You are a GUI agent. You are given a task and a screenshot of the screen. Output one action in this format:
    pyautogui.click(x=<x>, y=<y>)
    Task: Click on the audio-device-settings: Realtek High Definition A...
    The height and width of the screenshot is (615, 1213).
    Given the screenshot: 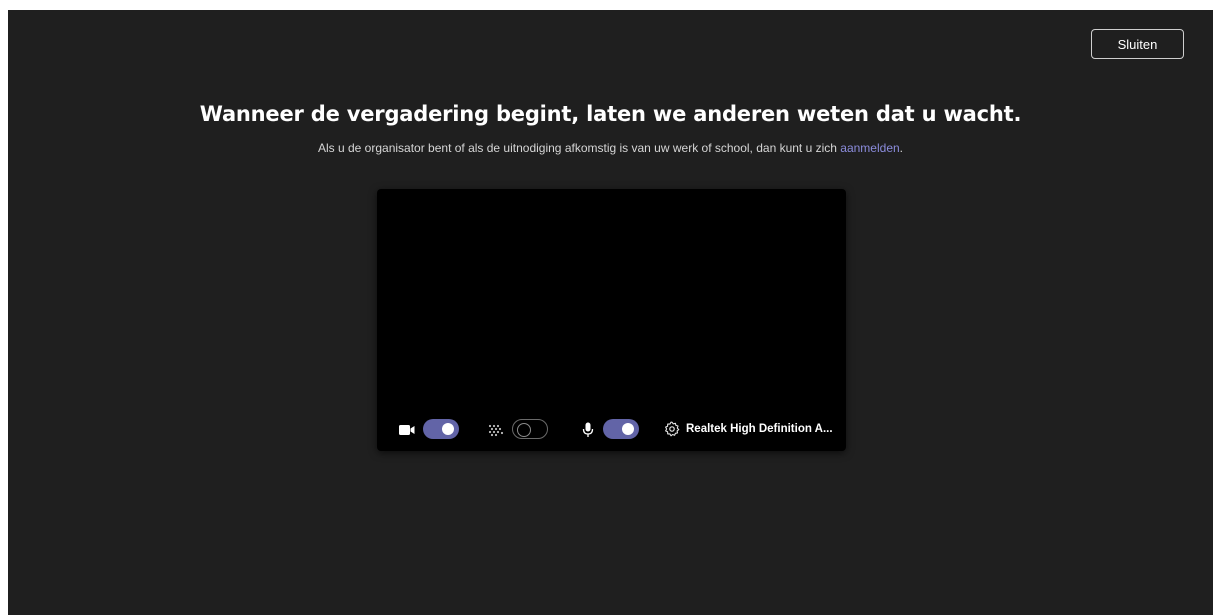 What is the action you would take?
    pyautogui.click(x=748, y=429)
    